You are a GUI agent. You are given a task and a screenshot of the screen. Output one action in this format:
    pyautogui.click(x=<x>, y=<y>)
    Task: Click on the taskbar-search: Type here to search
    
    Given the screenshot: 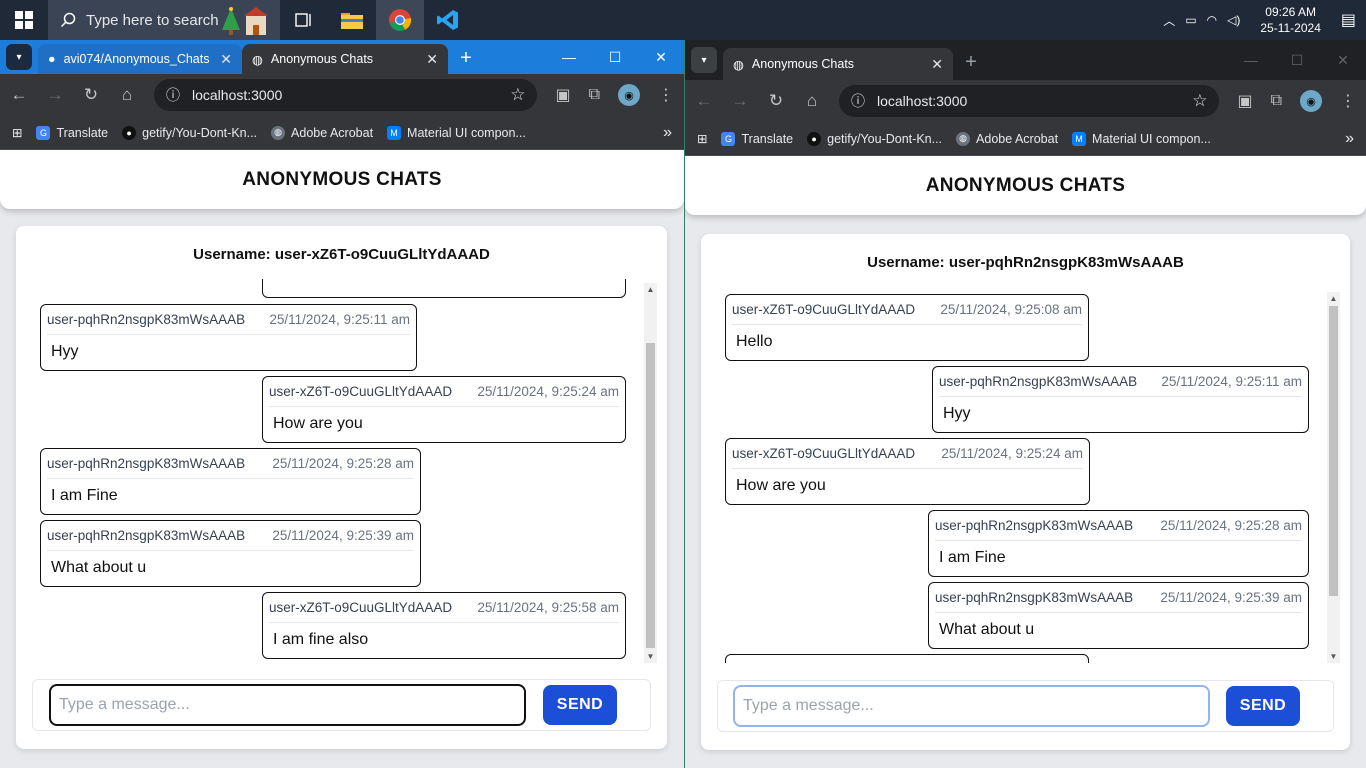 What is the action you would take?
    pyautogui.click(x=164, y=20)
    